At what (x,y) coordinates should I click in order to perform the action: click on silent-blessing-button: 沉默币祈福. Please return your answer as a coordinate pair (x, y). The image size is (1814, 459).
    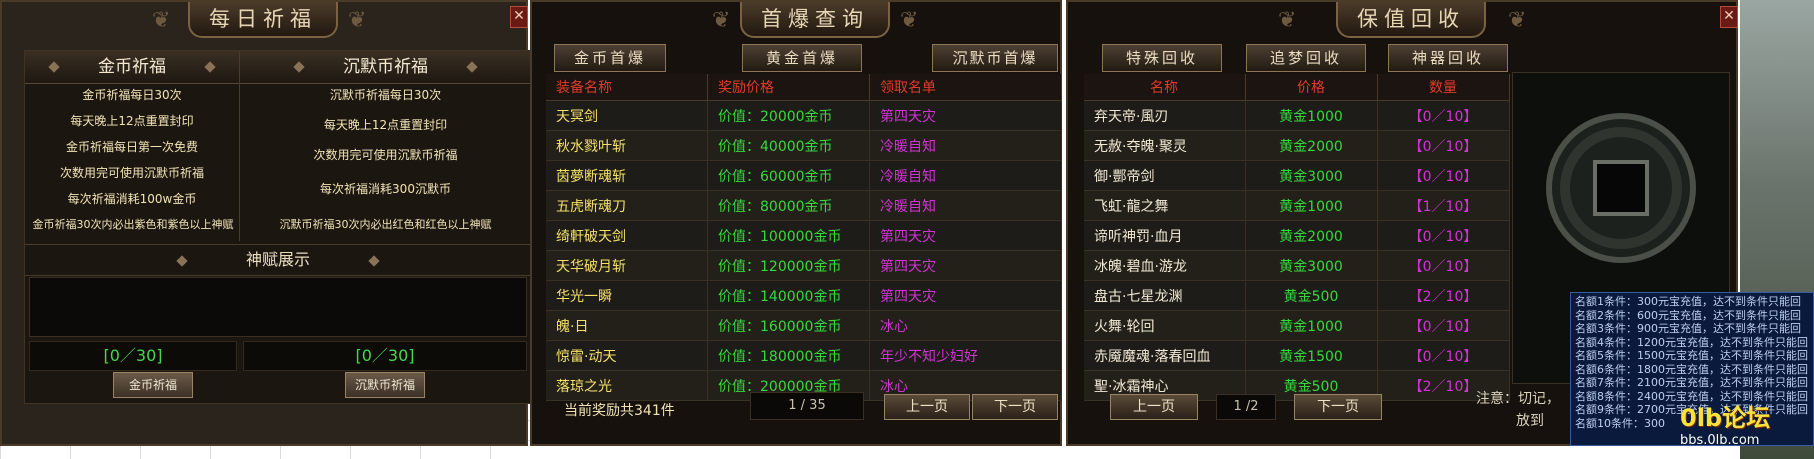
    Looking at the image, I should click on (385, 385).